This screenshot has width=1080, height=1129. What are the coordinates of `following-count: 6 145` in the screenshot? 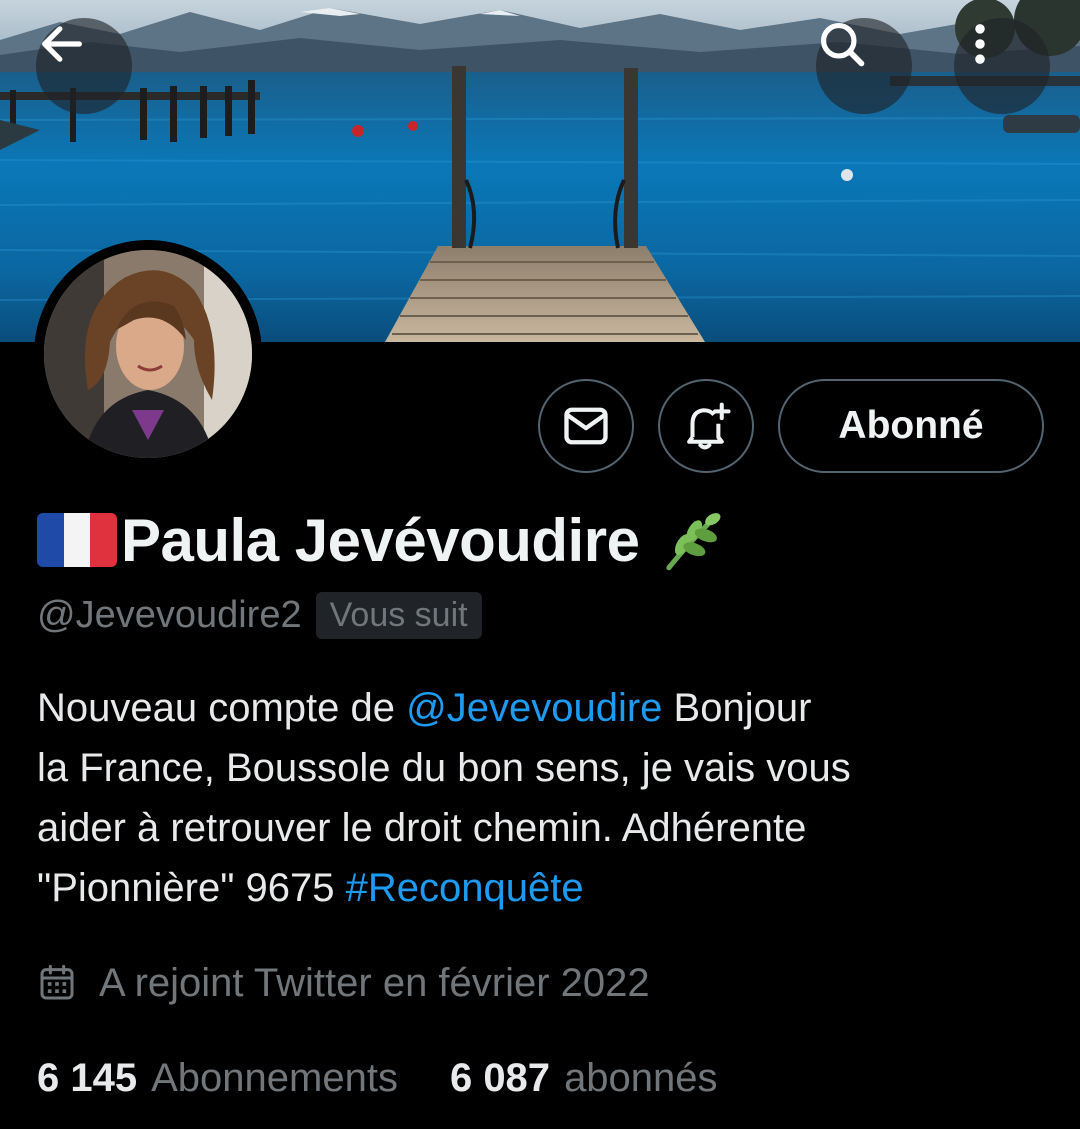 It's located at (87, 1077).